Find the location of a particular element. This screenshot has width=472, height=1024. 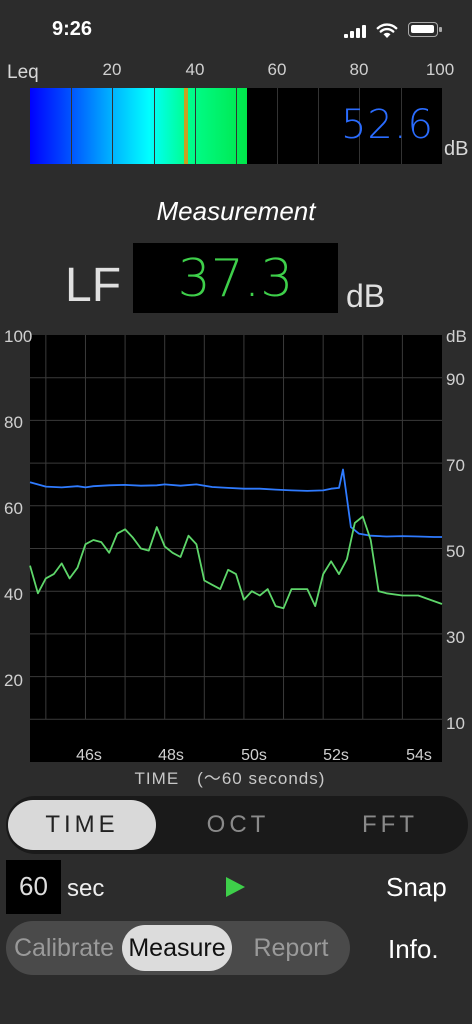

y-left-tick: 80 is located at coordinates (13, 422).